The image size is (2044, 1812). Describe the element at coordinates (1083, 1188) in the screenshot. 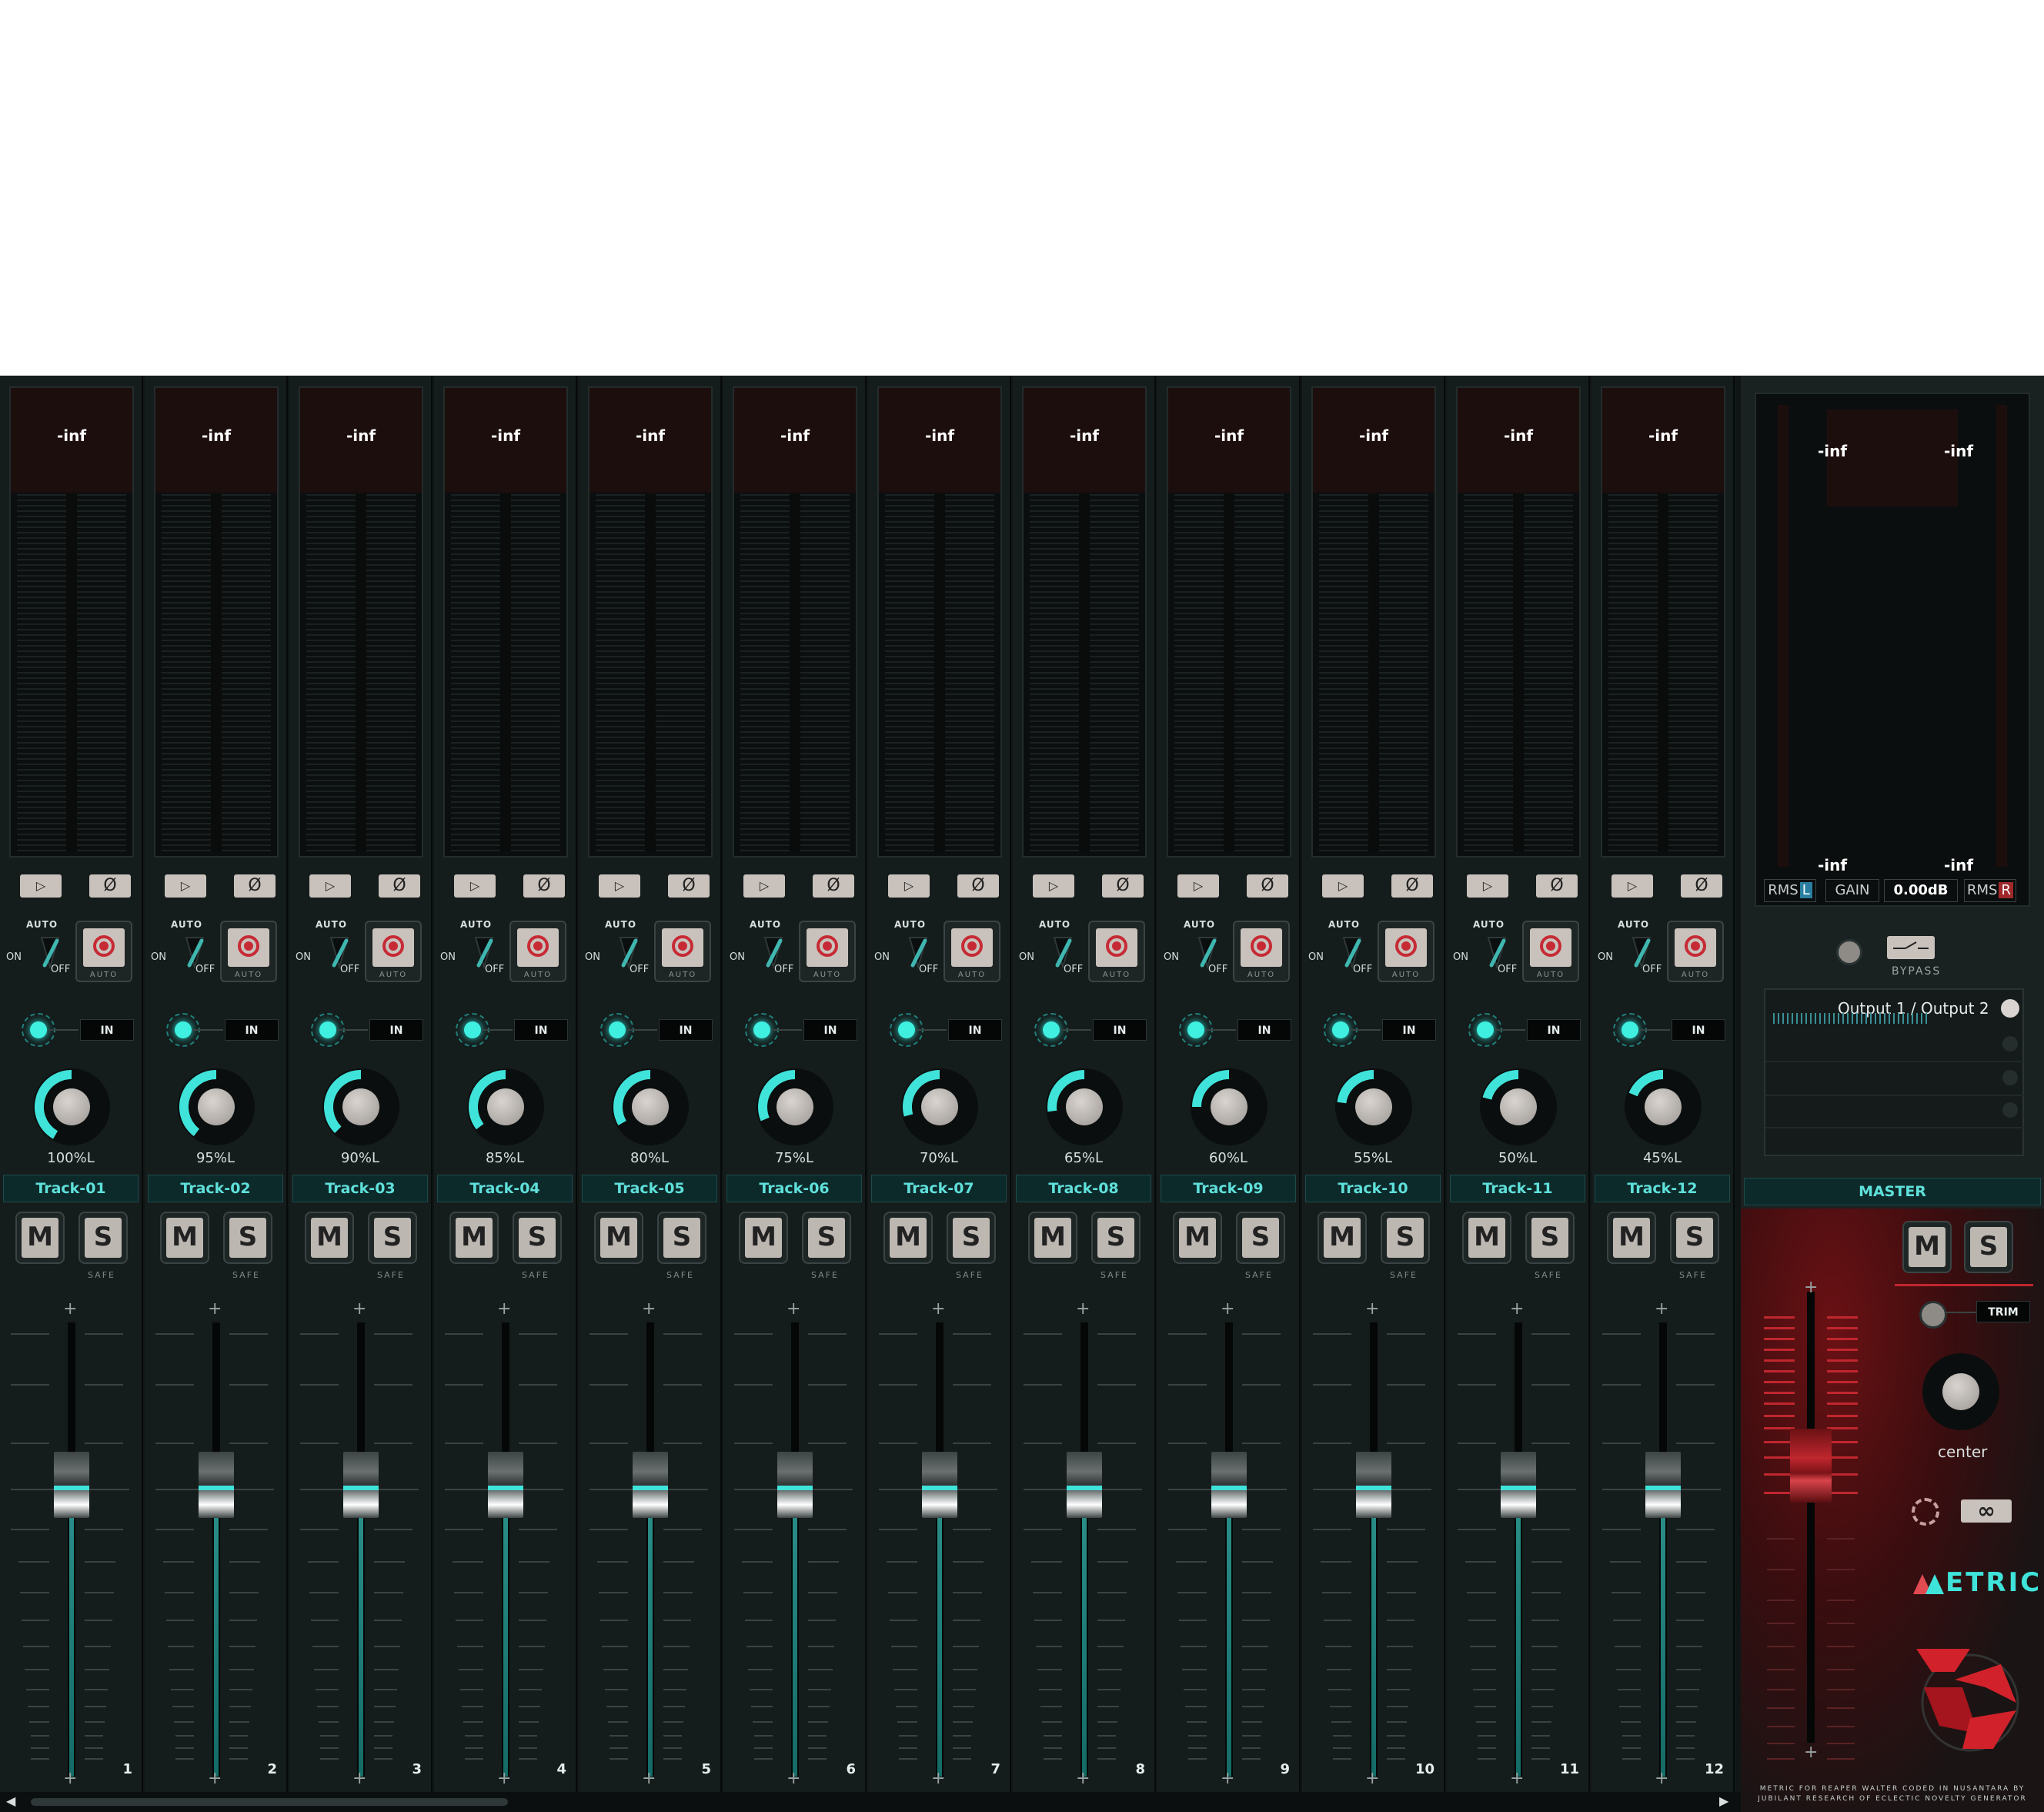

I see `track-name: Track-08` at that location.